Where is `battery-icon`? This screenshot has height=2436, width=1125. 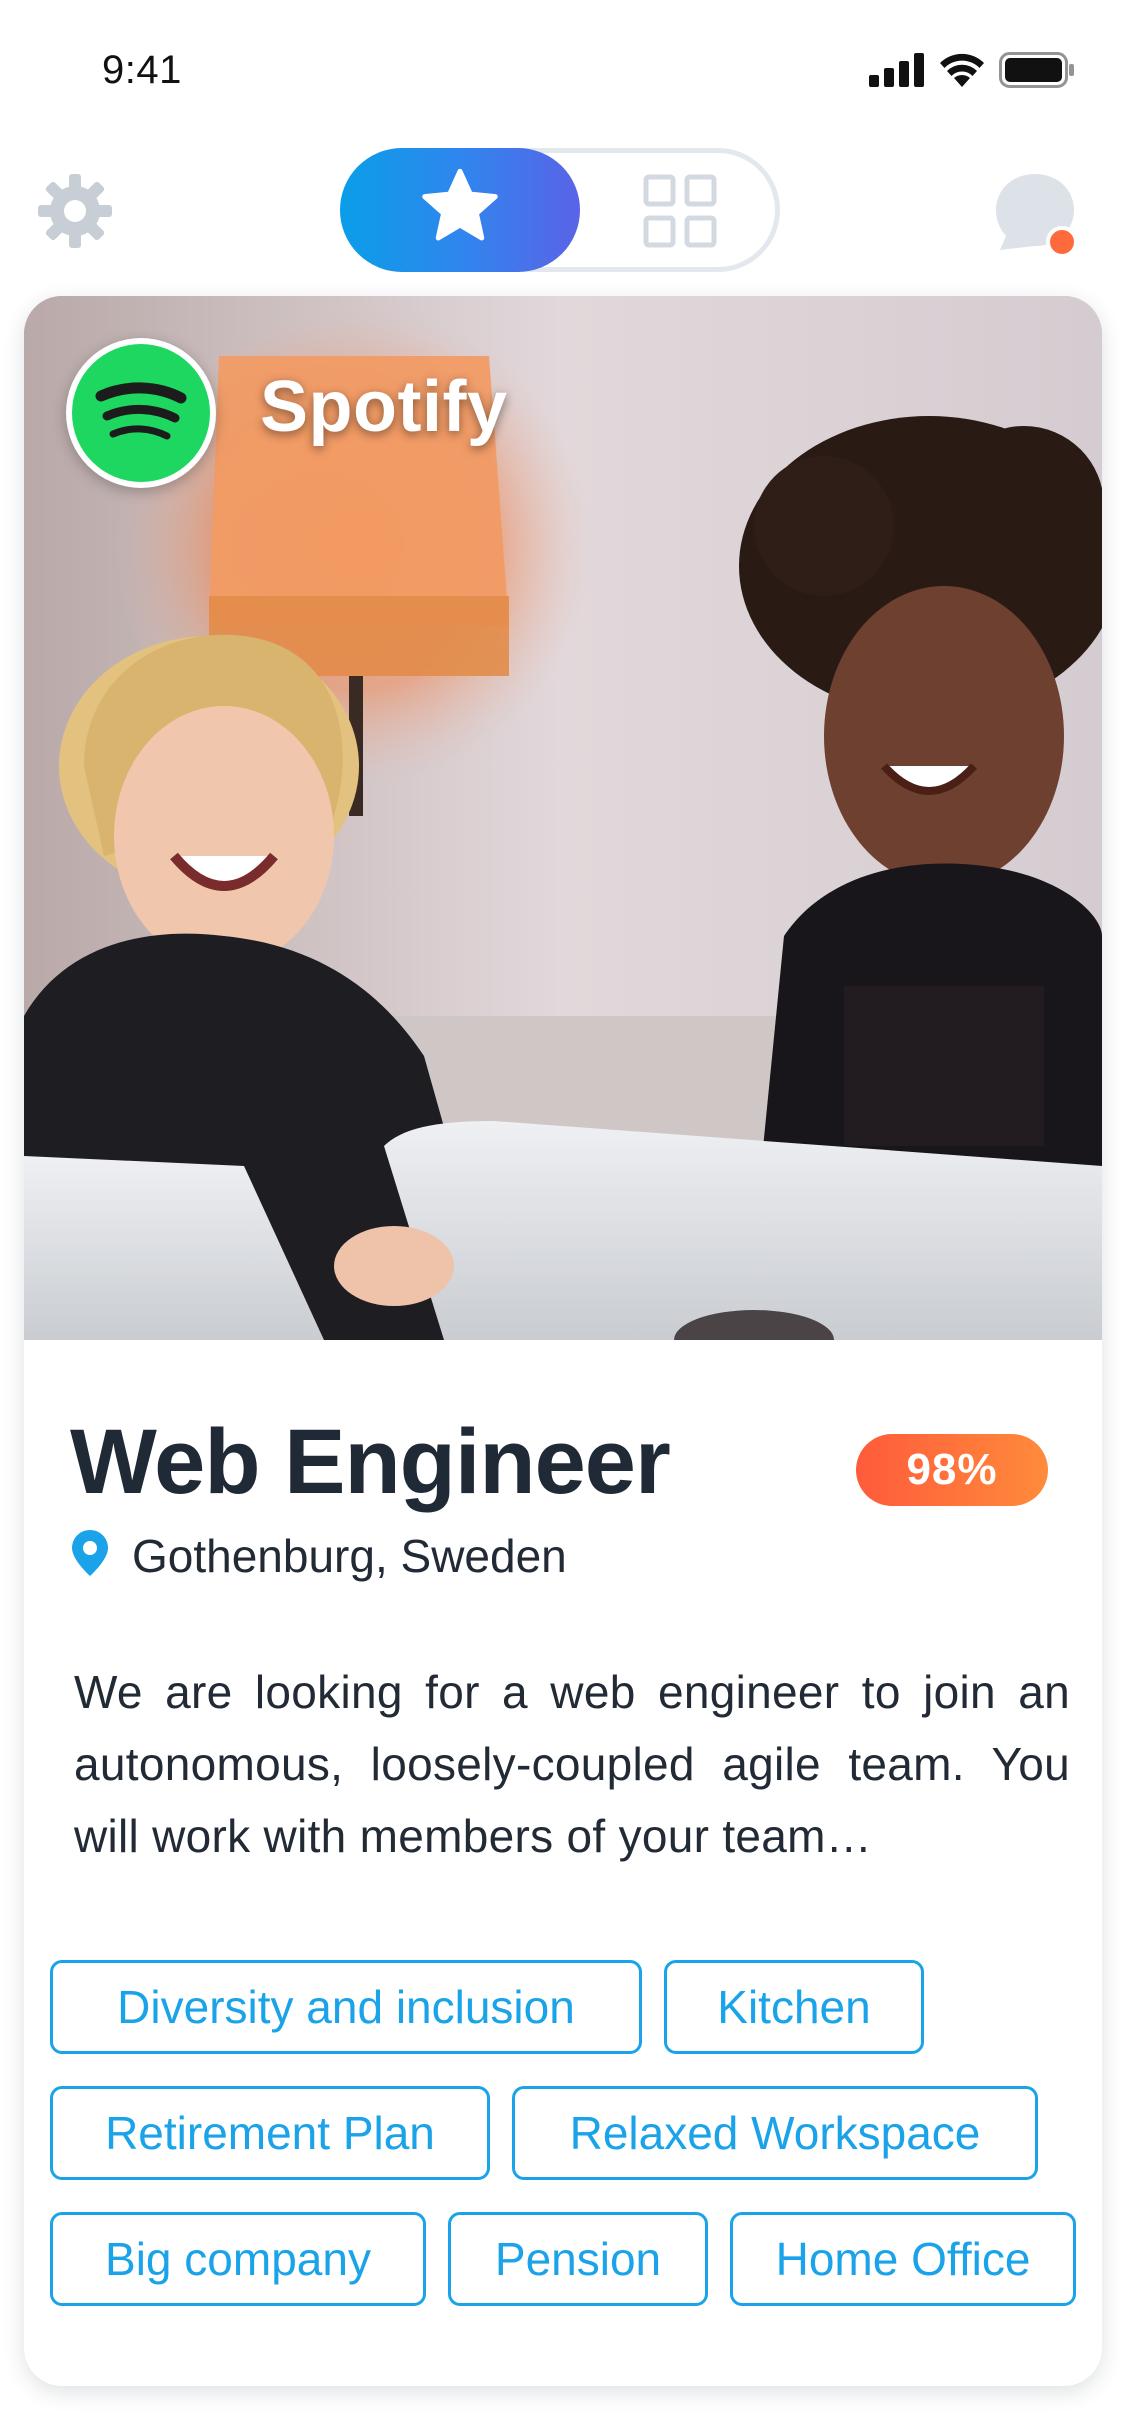
battery-icon is located at coordinates (1037, 70).